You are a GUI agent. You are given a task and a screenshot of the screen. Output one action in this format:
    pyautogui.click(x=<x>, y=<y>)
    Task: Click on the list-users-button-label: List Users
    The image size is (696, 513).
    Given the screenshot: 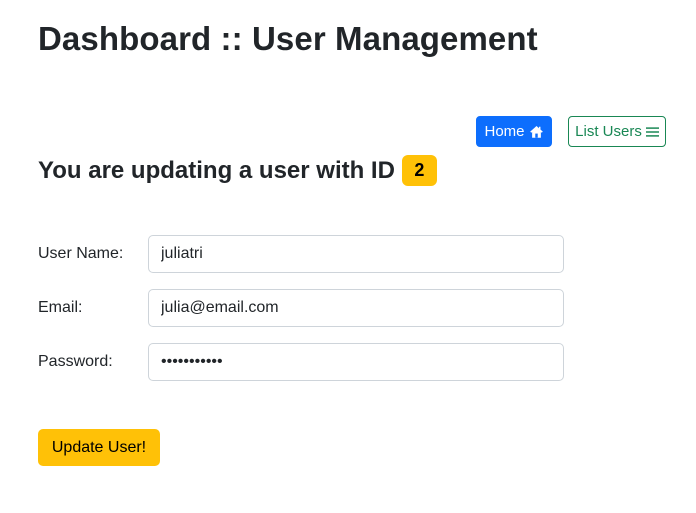 What is the action you would take?
    pyautogui.click(x=608, y=131)
    